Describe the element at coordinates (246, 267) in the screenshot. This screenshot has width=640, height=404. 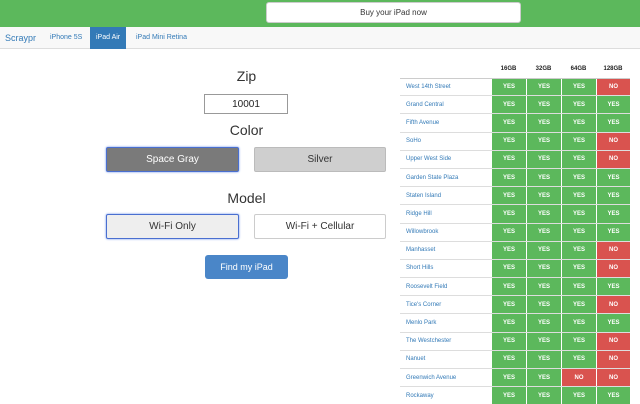
I see `find-my-ipad-button: Find my iPad` at that location.